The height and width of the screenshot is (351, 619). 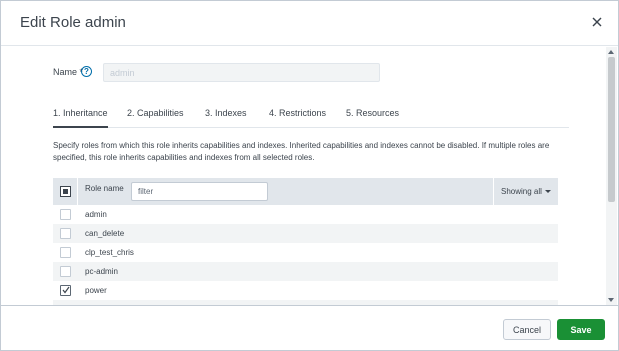 I want to click on row-checkbox-checked, so click(x=65, y=290).